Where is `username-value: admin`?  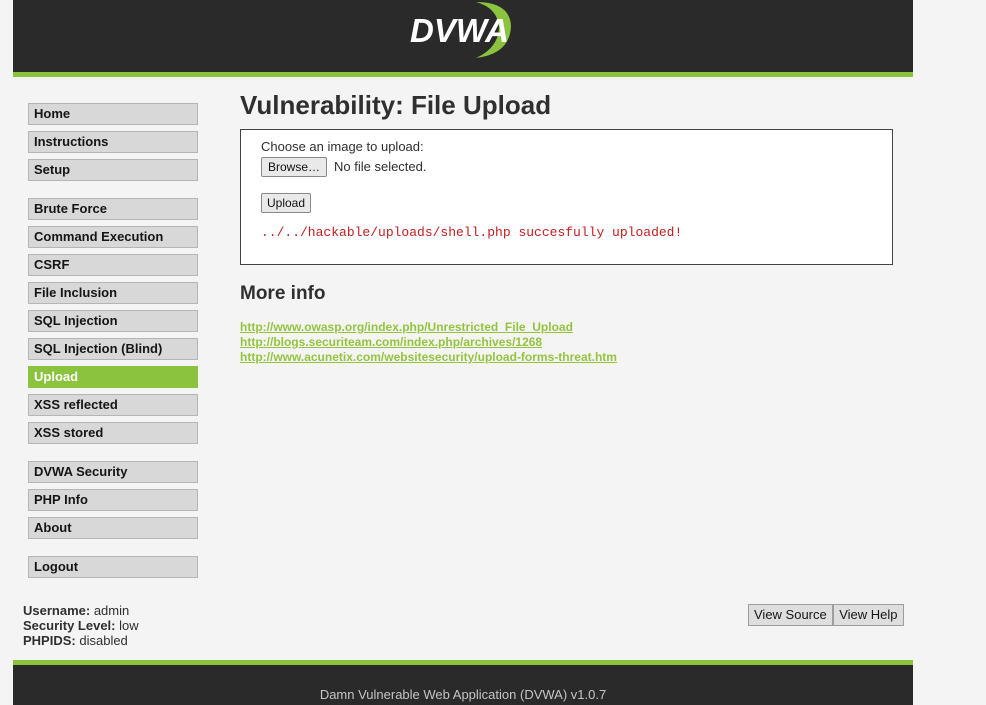
username-value: admin is located at coordinates (111, 610).